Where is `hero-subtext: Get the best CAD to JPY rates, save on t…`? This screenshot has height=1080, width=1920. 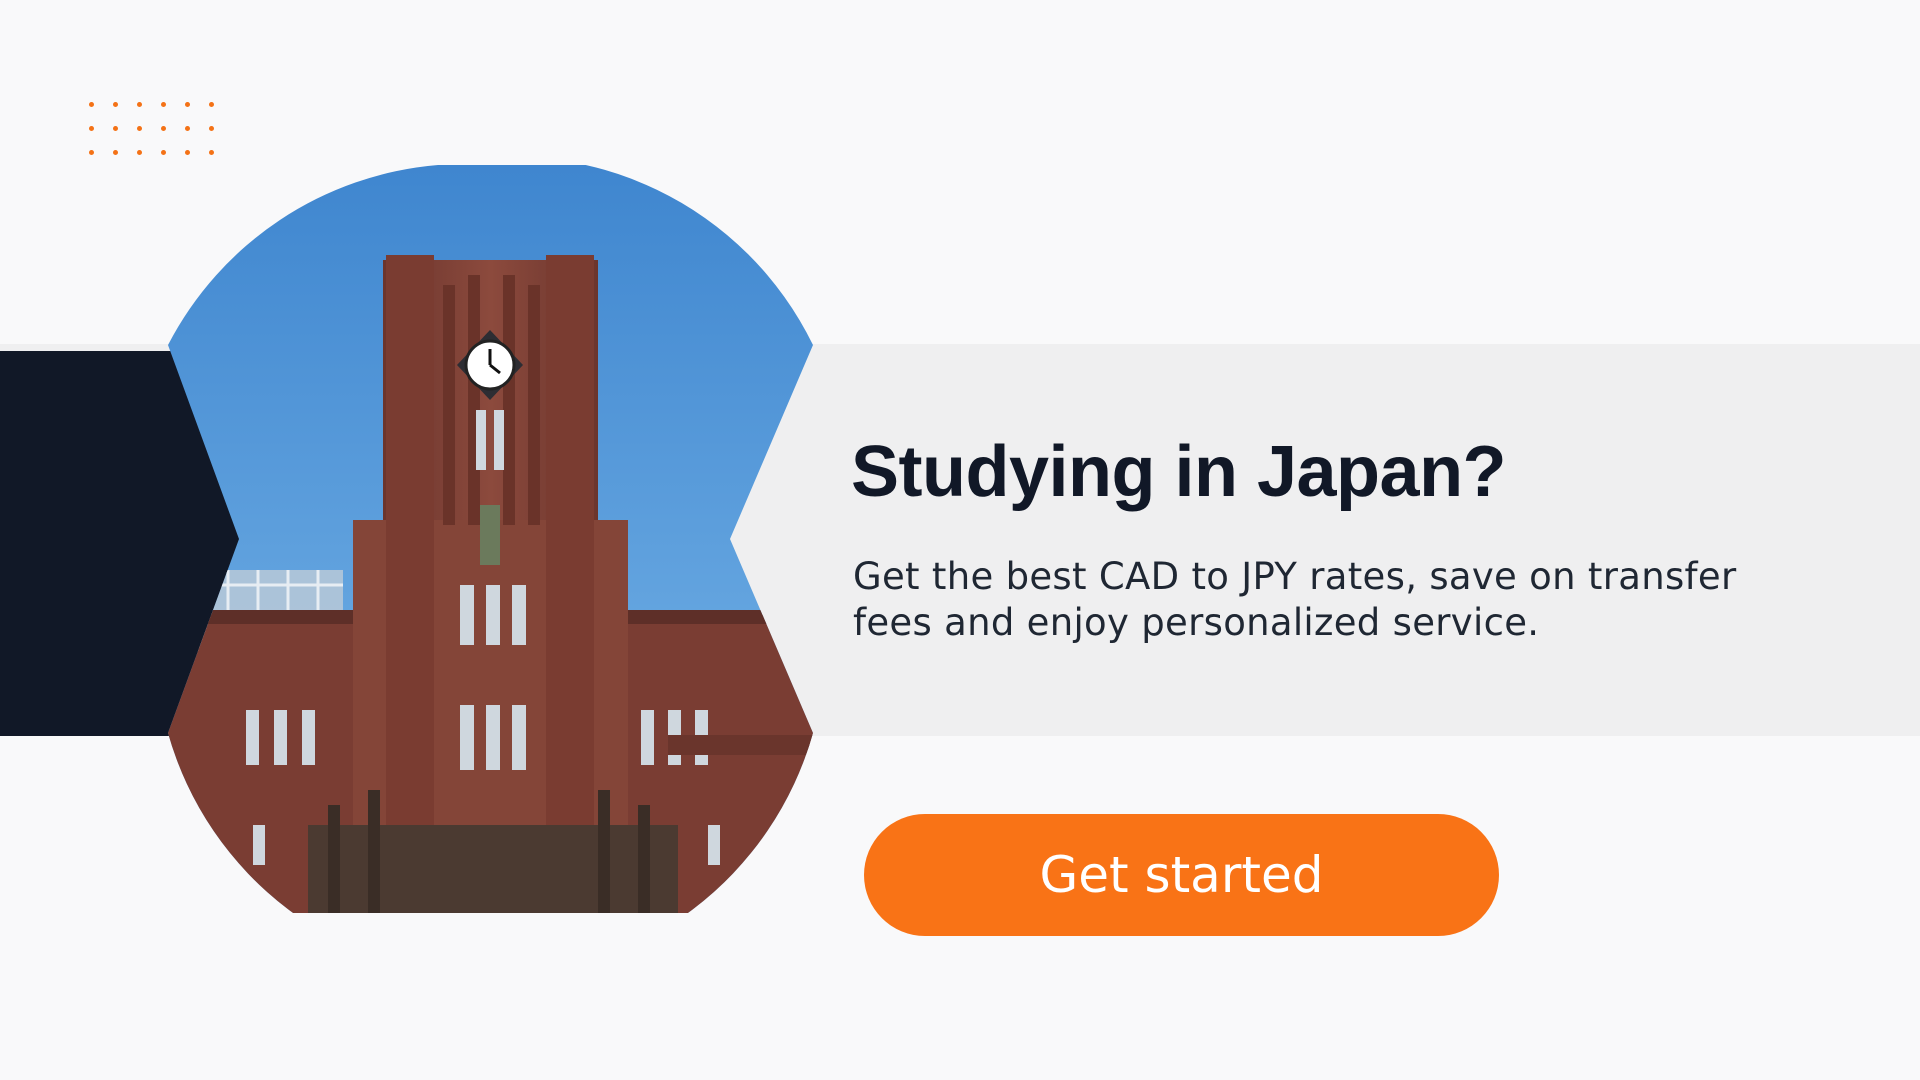
hero-subtext: Get the best CAD to JPY rates, save on t… is located at coordinates (1295, 599).